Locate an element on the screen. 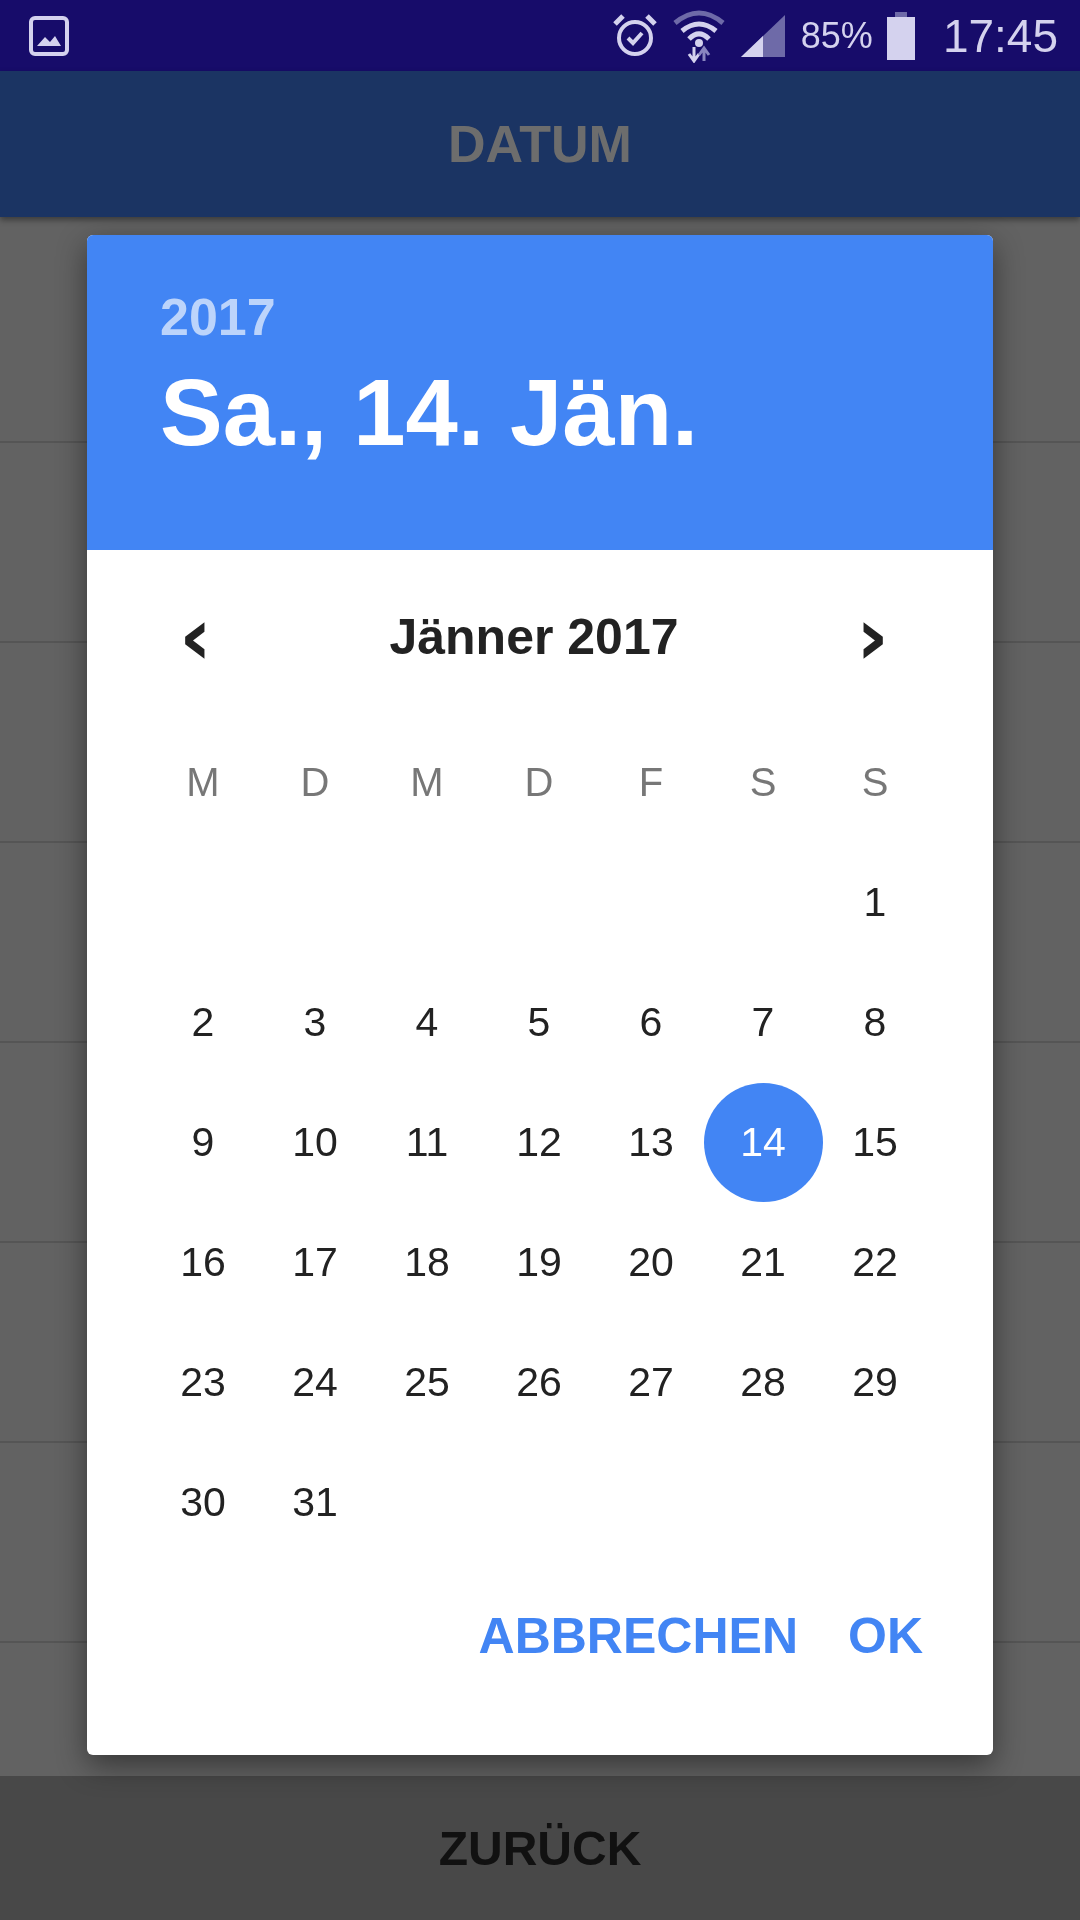  calendar-day: 14 is located at coordinates (763, 1142).